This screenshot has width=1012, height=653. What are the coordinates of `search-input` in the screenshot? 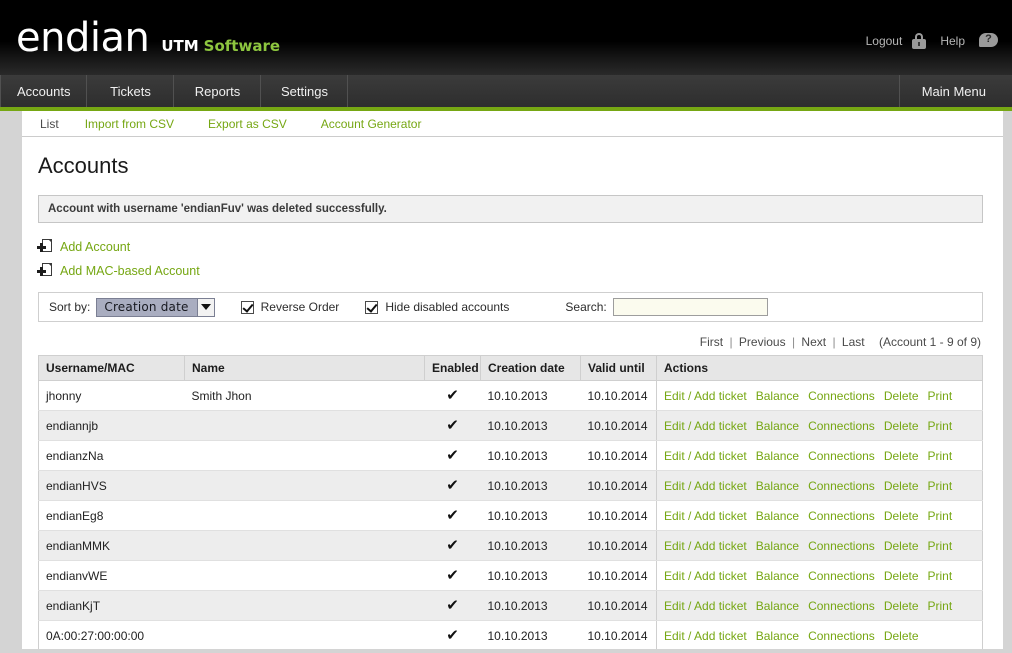 It's located at (690, 307).